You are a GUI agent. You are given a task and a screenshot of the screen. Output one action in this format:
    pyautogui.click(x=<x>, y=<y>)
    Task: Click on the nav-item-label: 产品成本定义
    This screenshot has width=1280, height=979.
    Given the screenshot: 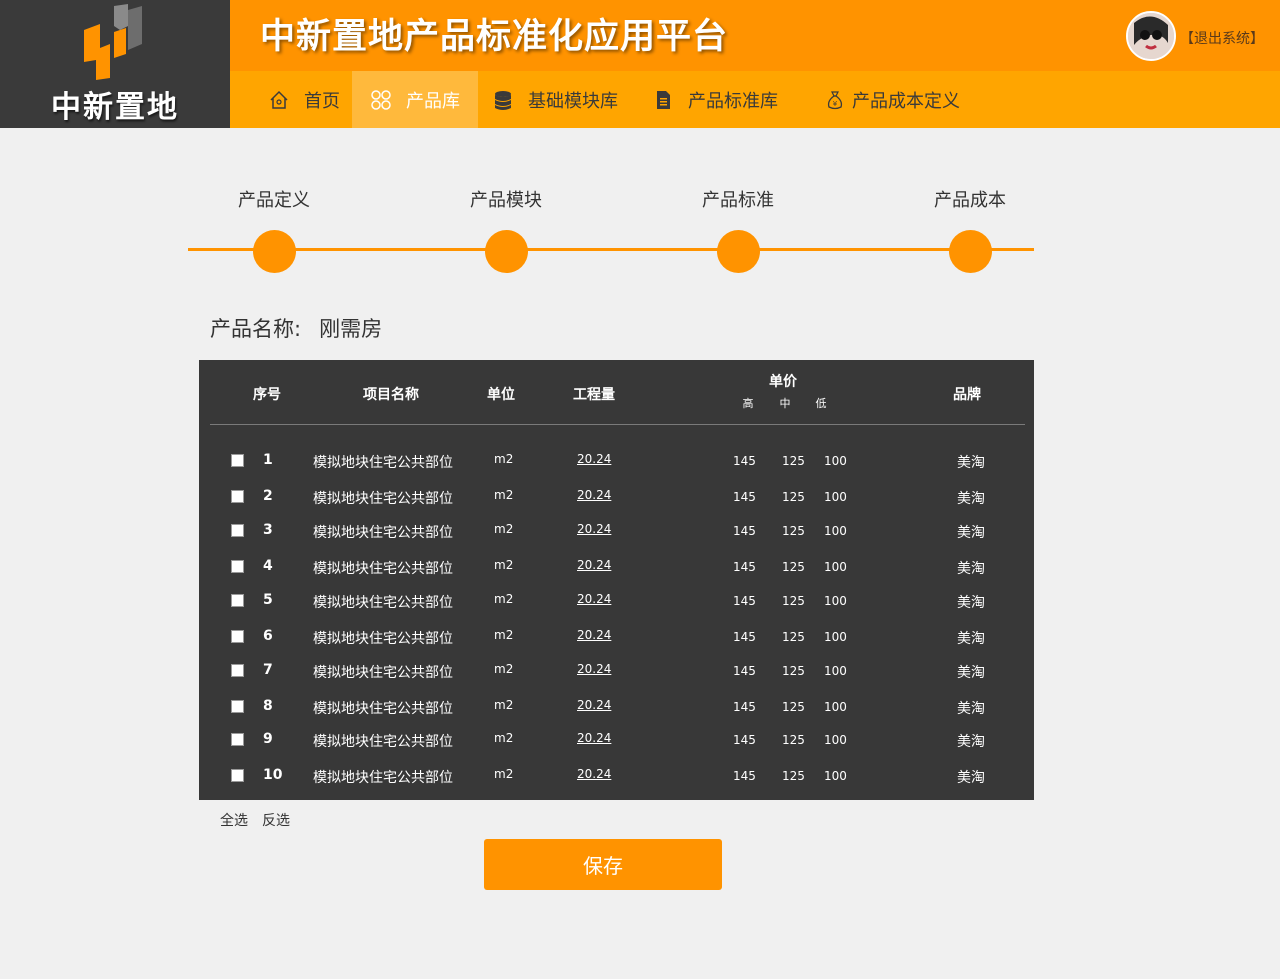 What is the action you would take?
    pyautogui.click(x=906, y=101)
    